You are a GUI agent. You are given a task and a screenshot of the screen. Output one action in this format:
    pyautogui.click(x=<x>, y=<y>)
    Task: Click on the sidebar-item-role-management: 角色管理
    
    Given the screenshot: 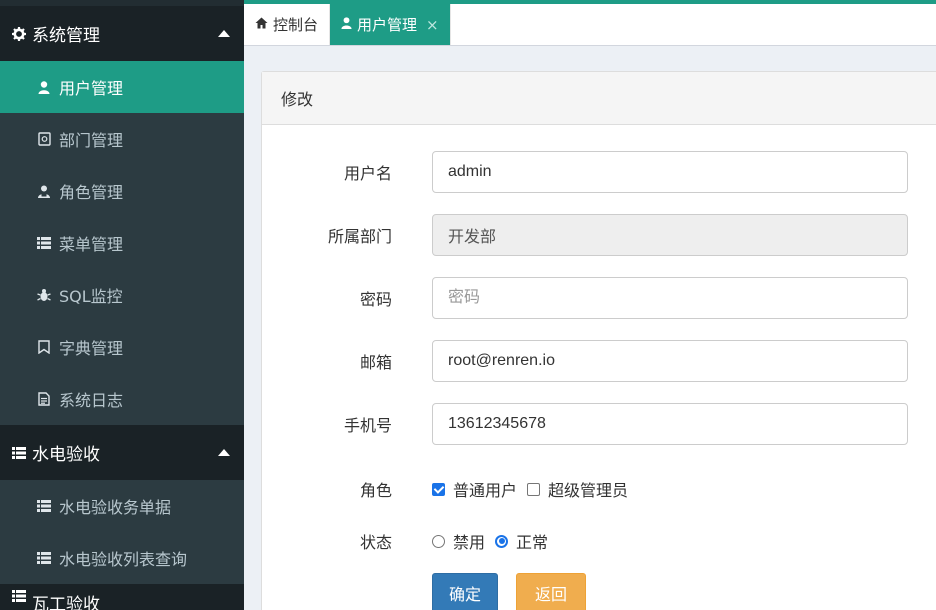 What is the action you would take?
    pyautogui.click(x=122, y=191)
    